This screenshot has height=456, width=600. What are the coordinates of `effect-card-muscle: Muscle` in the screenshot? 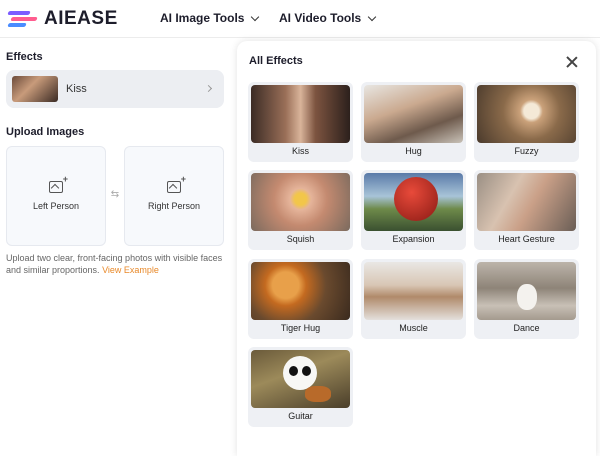 It's located at (413, 299).